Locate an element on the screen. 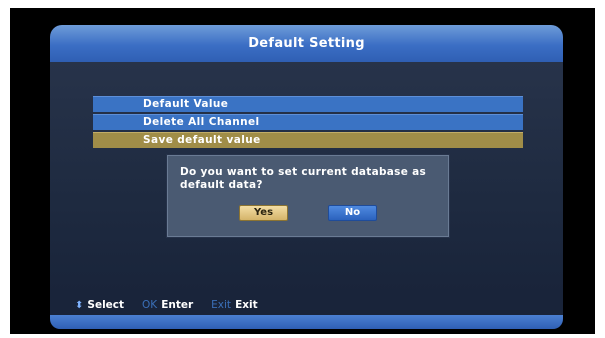  up-down-arrow-icon: ⬍ is located at coordinates (79, 305).